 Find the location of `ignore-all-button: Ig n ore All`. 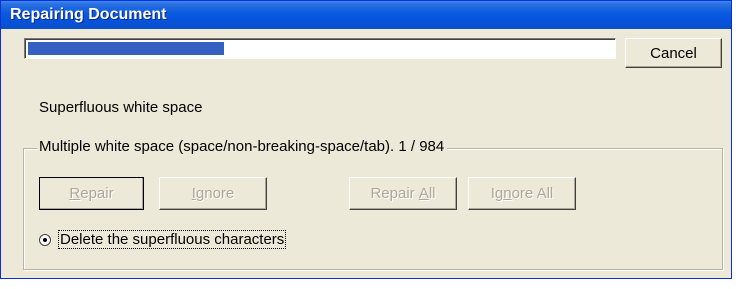

ignore-all-button: Ig n ore All is located at coordinates (522, 193).